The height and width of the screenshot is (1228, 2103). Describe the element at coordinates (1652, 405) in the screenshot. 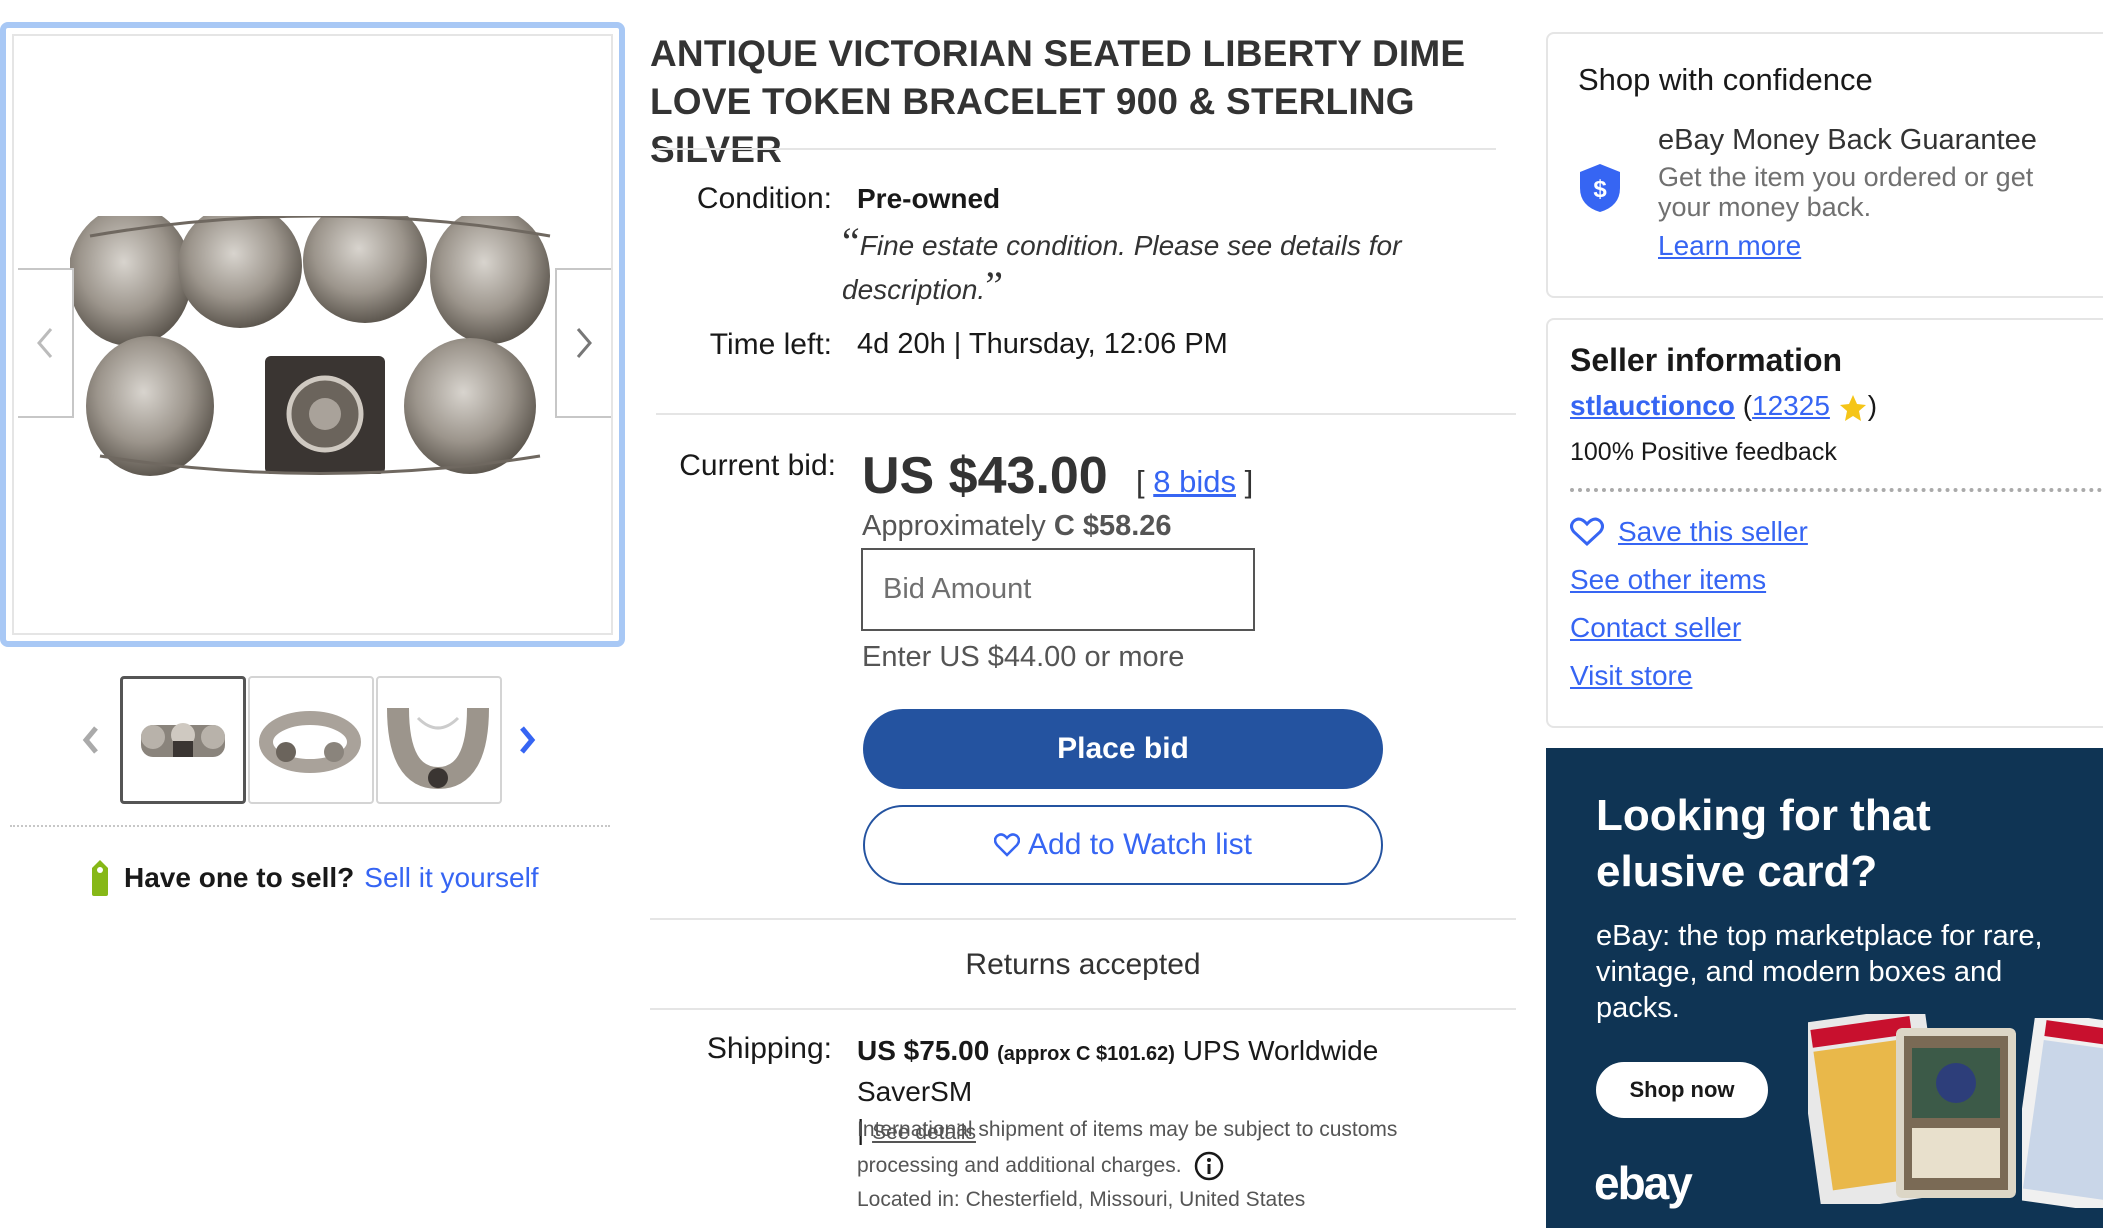

I see `seller-name-link: stlauctionco` at that location.